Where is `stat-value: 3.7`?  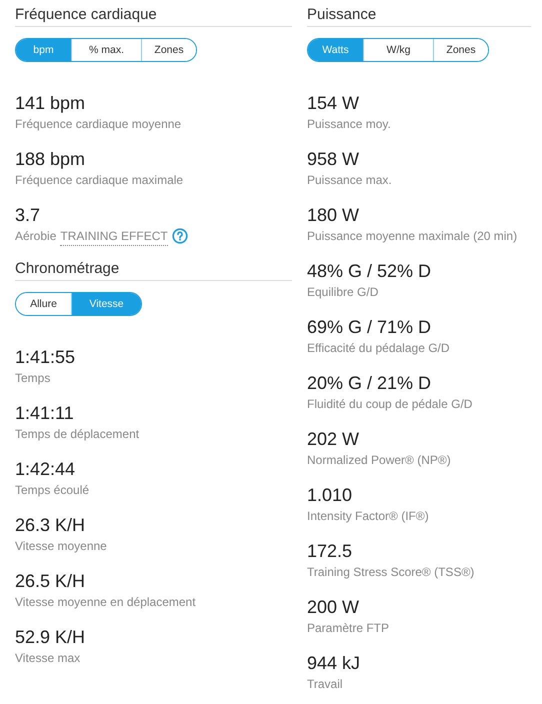
stat-value: 3.7 is located at coordinates (28, 215).